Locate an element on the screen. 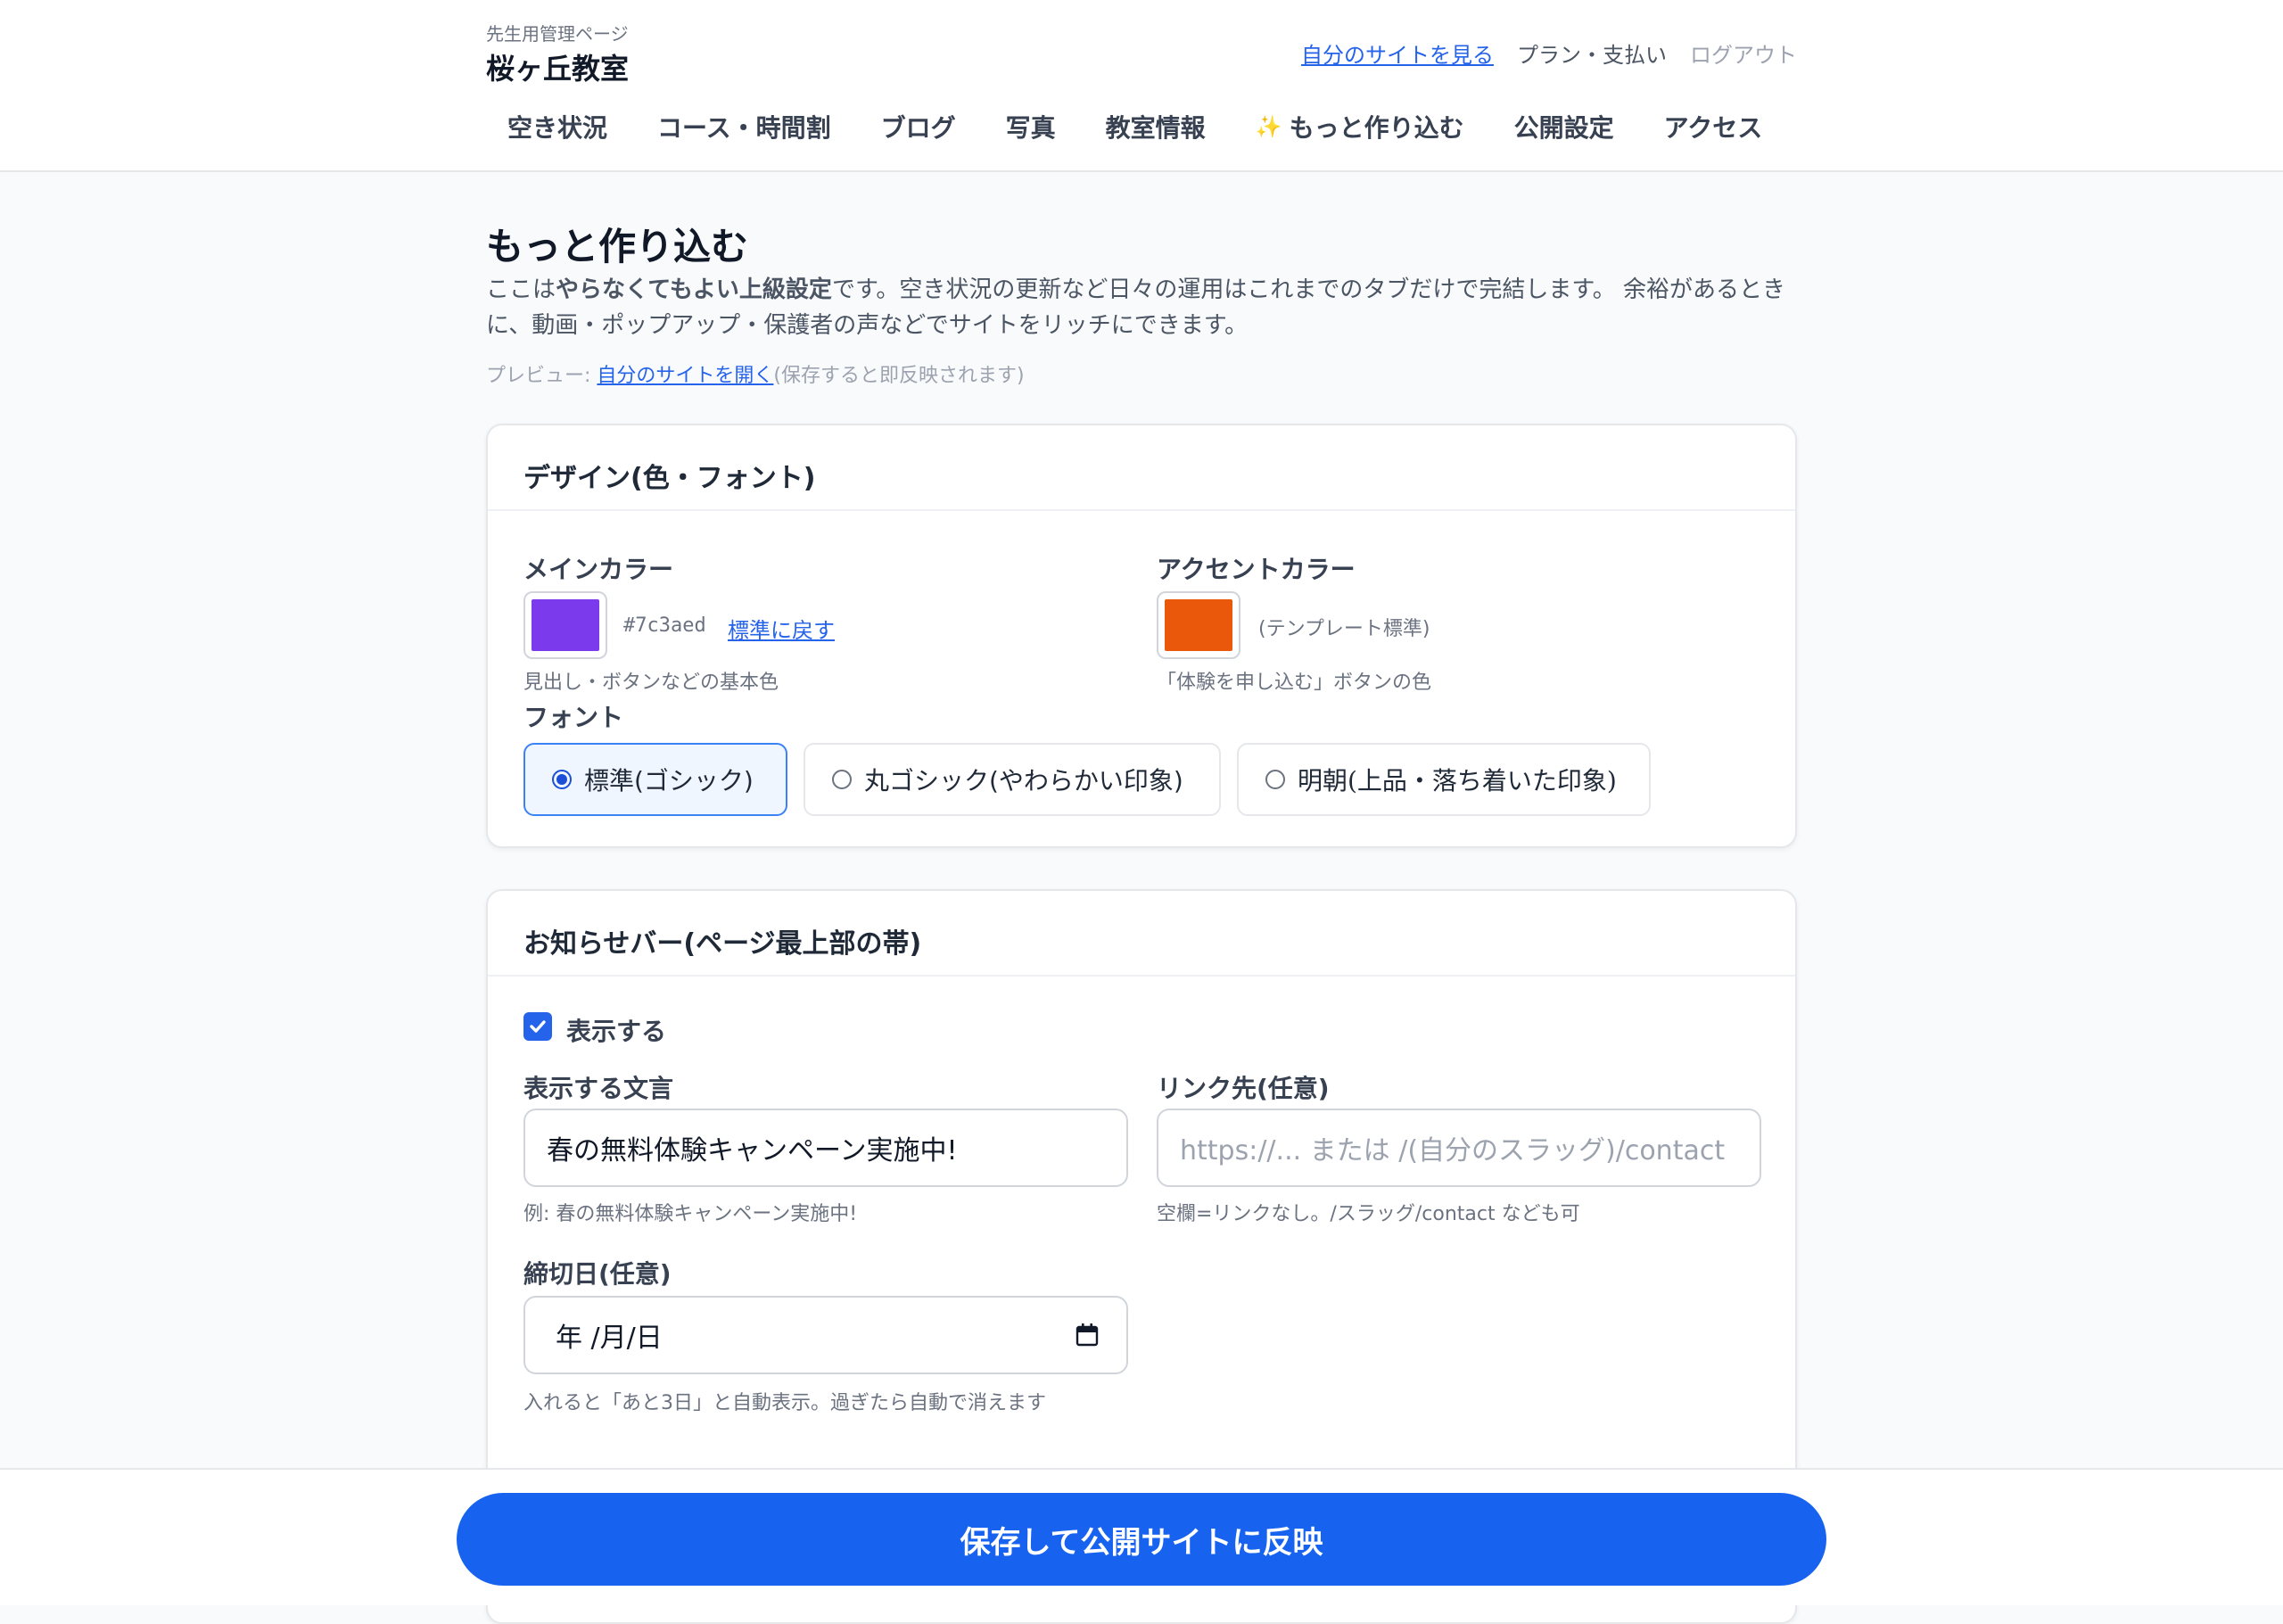  deadline-label: 締切日(任意) is located at coordinates (597, 1274).